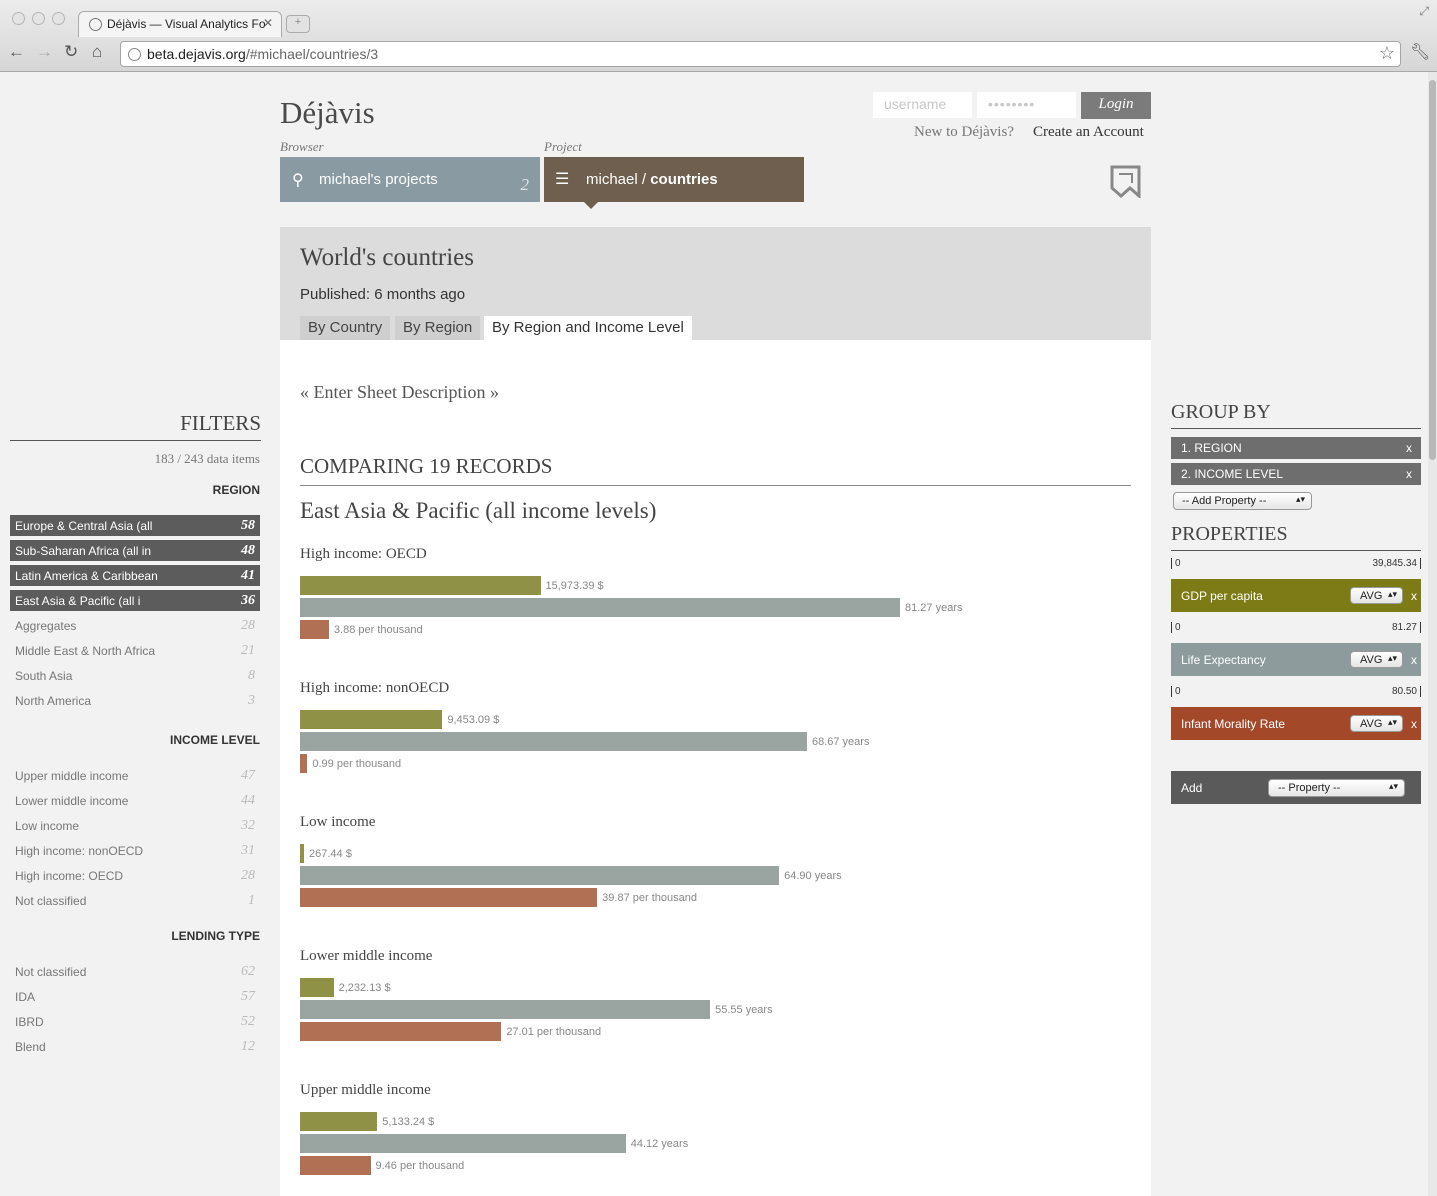 This screenshot has height=1196, width=1437. What do you see at coordinates (248, 775) in the screenshot?
I see `filter-item-count: 47` at bounding box center [248, 775].